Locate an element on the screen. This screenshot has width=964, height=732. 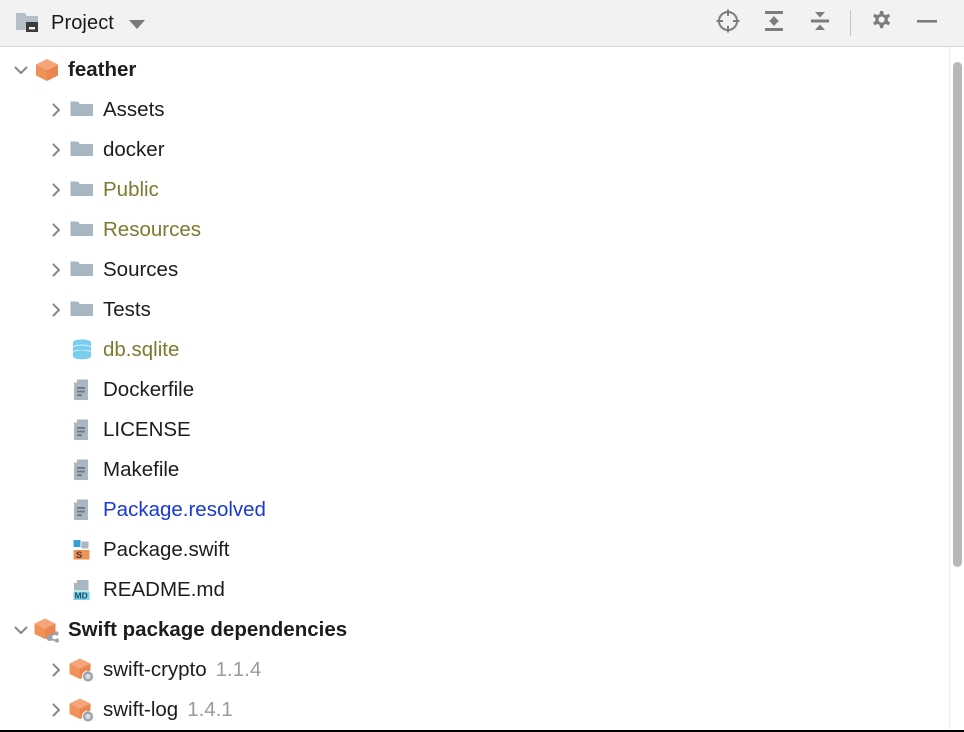
toolbar-separator is located at coordinates (850, 23).